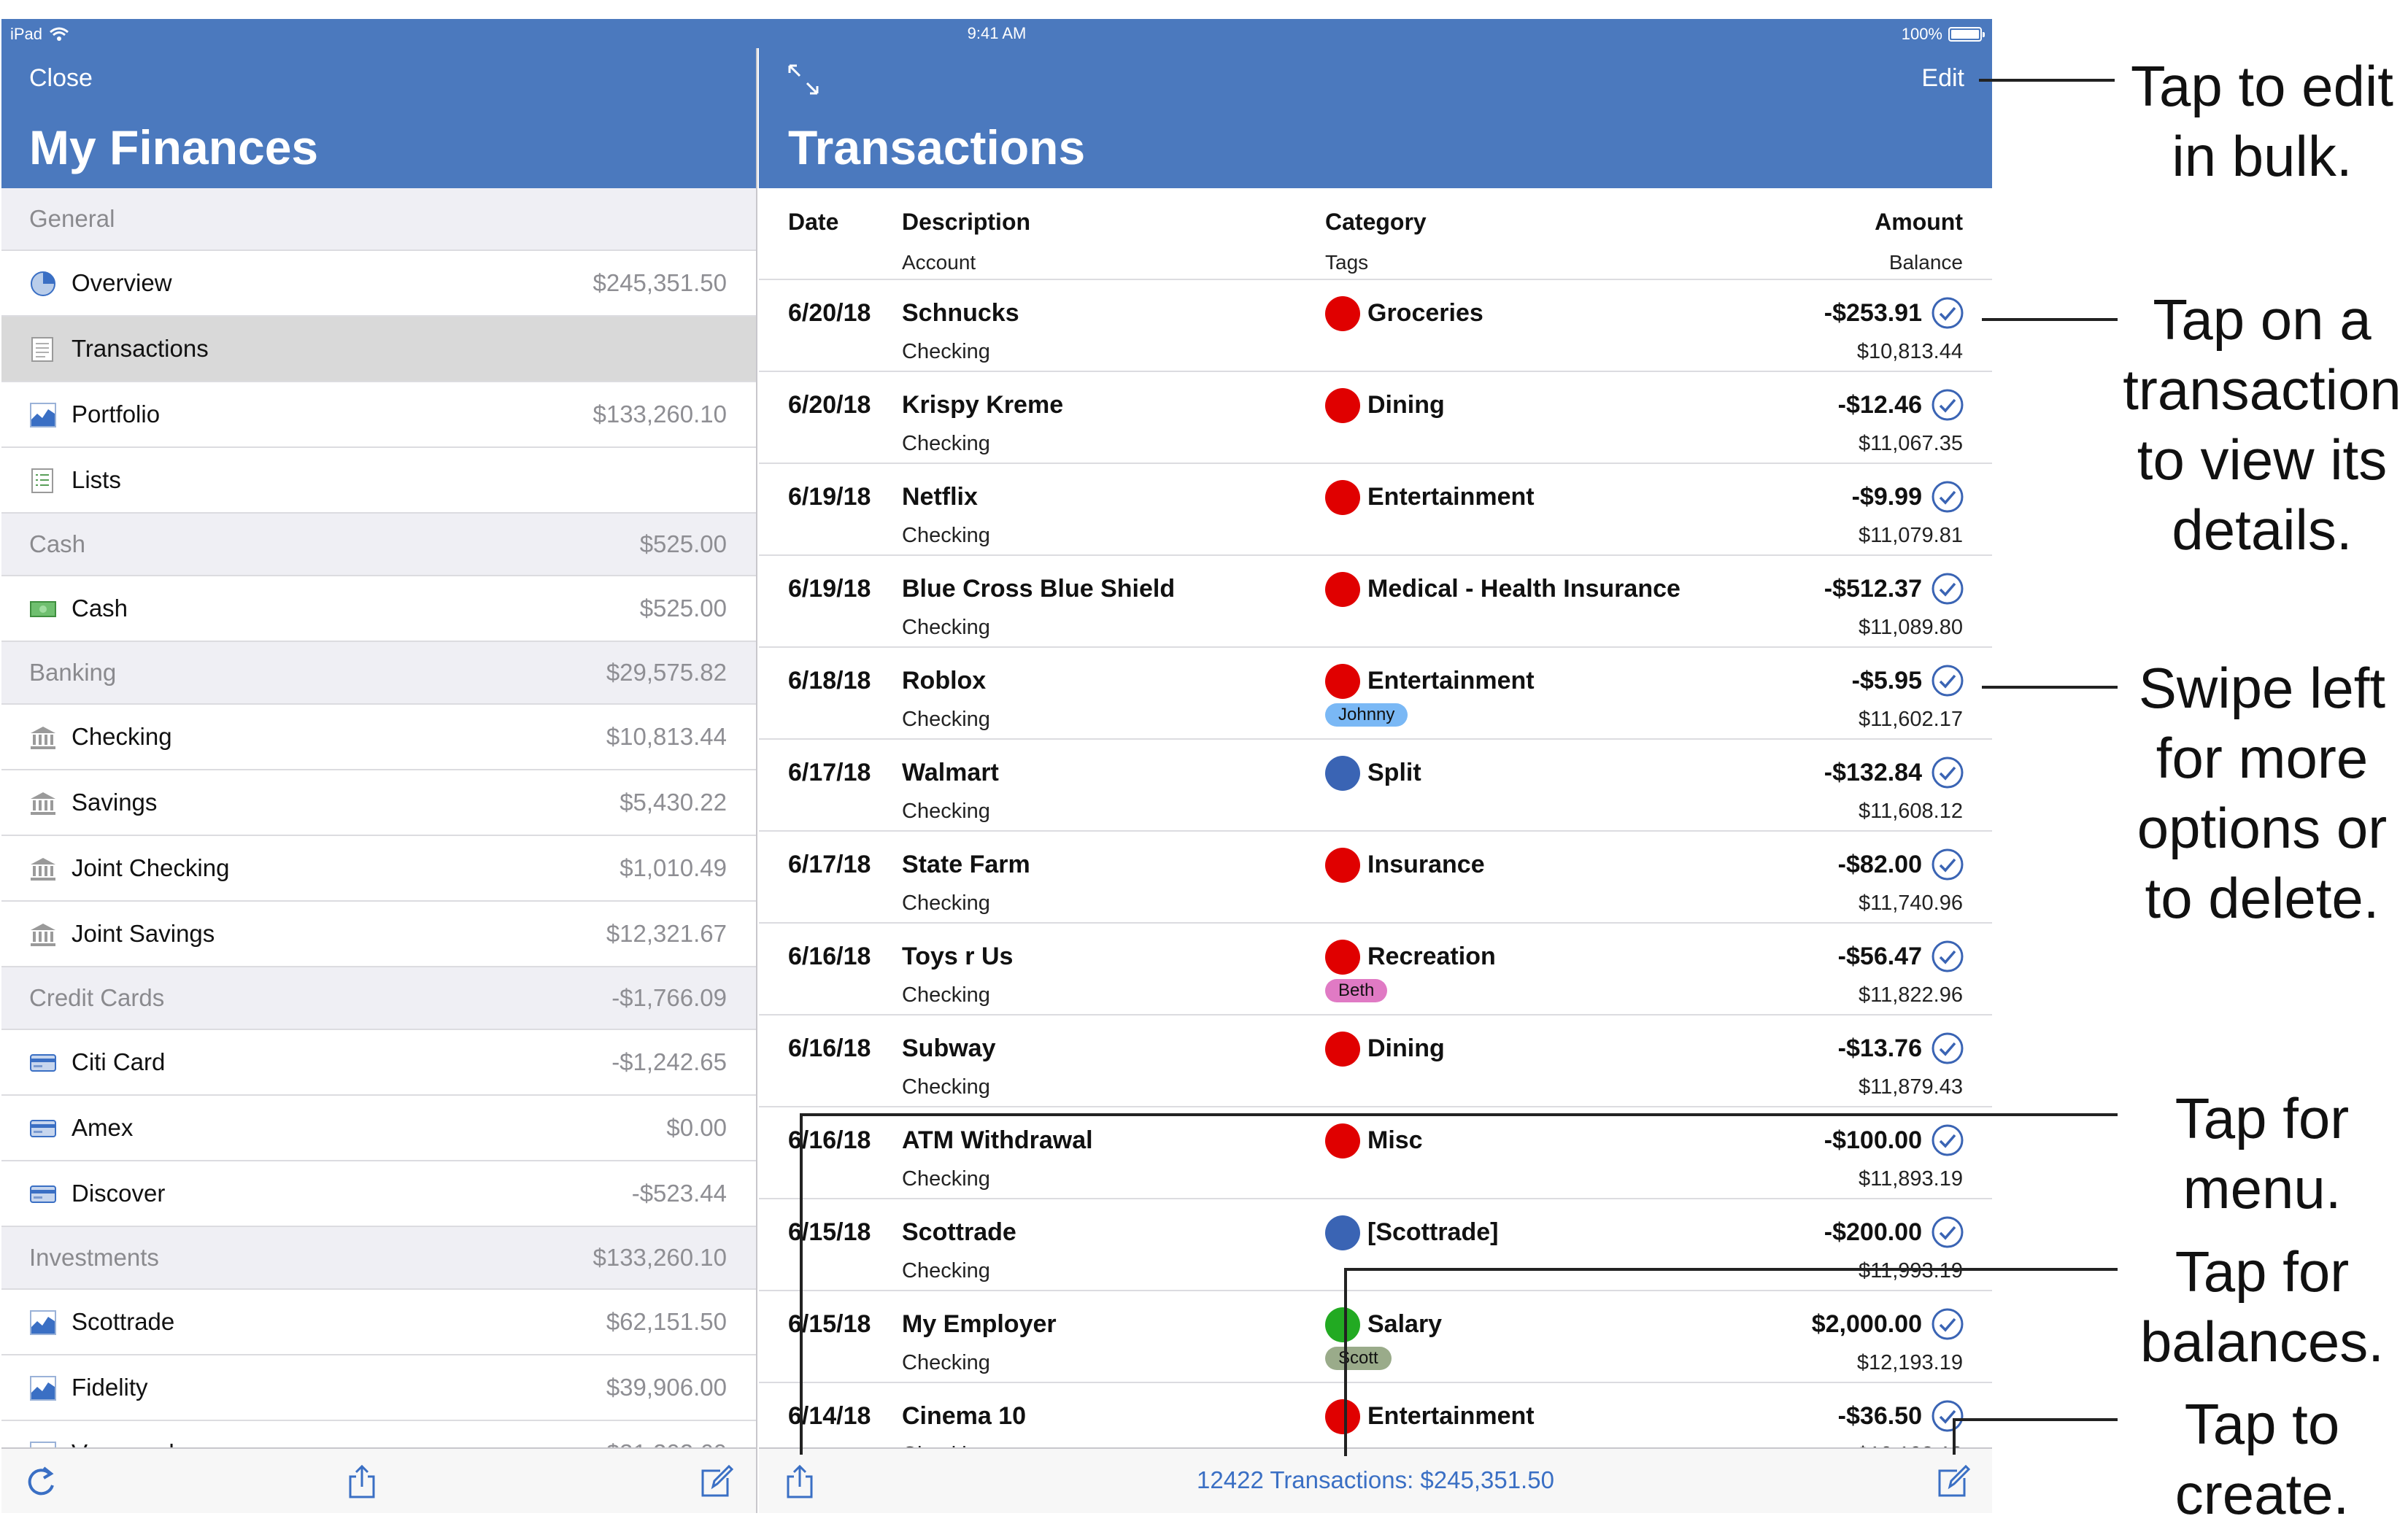  What do you see at coordinates (1394, 773) in the screenshot?
I see `transaction-category: Split` at bounding box center [1394, 773].